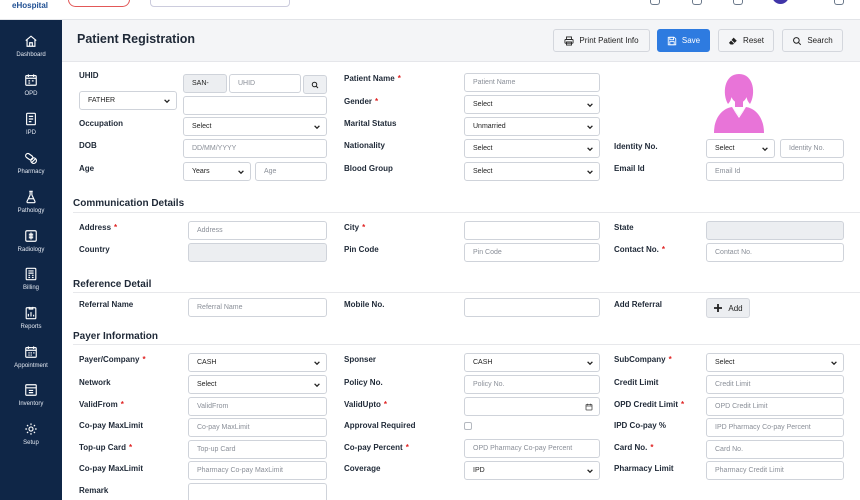 The width and height of the screenshot is (860, 500). I want to click on message-icon, so click(697, 2).